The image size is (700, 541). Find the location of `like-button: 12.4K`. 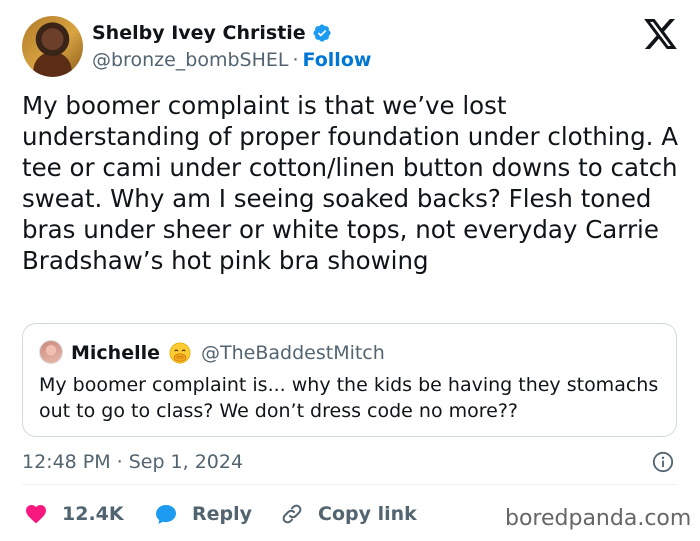

like-button: 12.4K is located at coordinates (89, 514).